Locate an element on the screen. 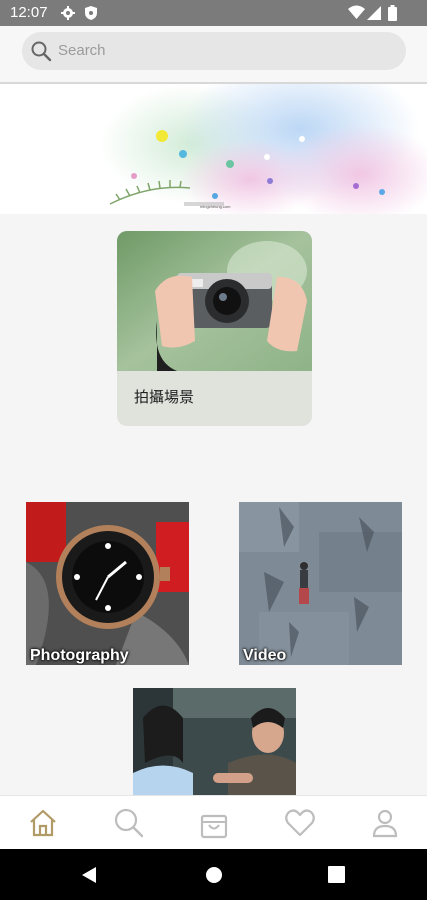  bag-icon is located at coordinates (214, 823).